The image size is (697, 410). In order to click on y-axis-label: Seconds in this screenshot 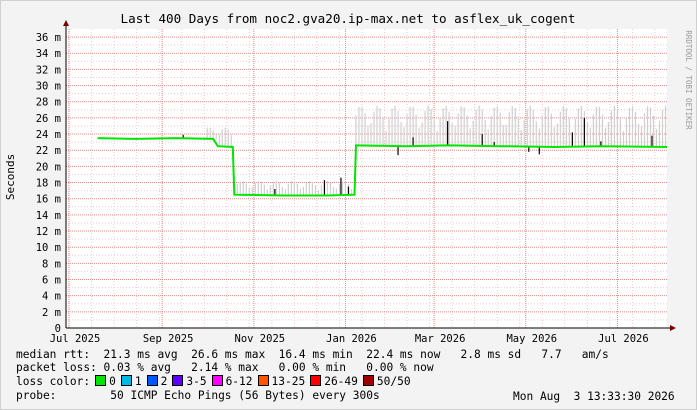, I will do `click(10, 177)`.